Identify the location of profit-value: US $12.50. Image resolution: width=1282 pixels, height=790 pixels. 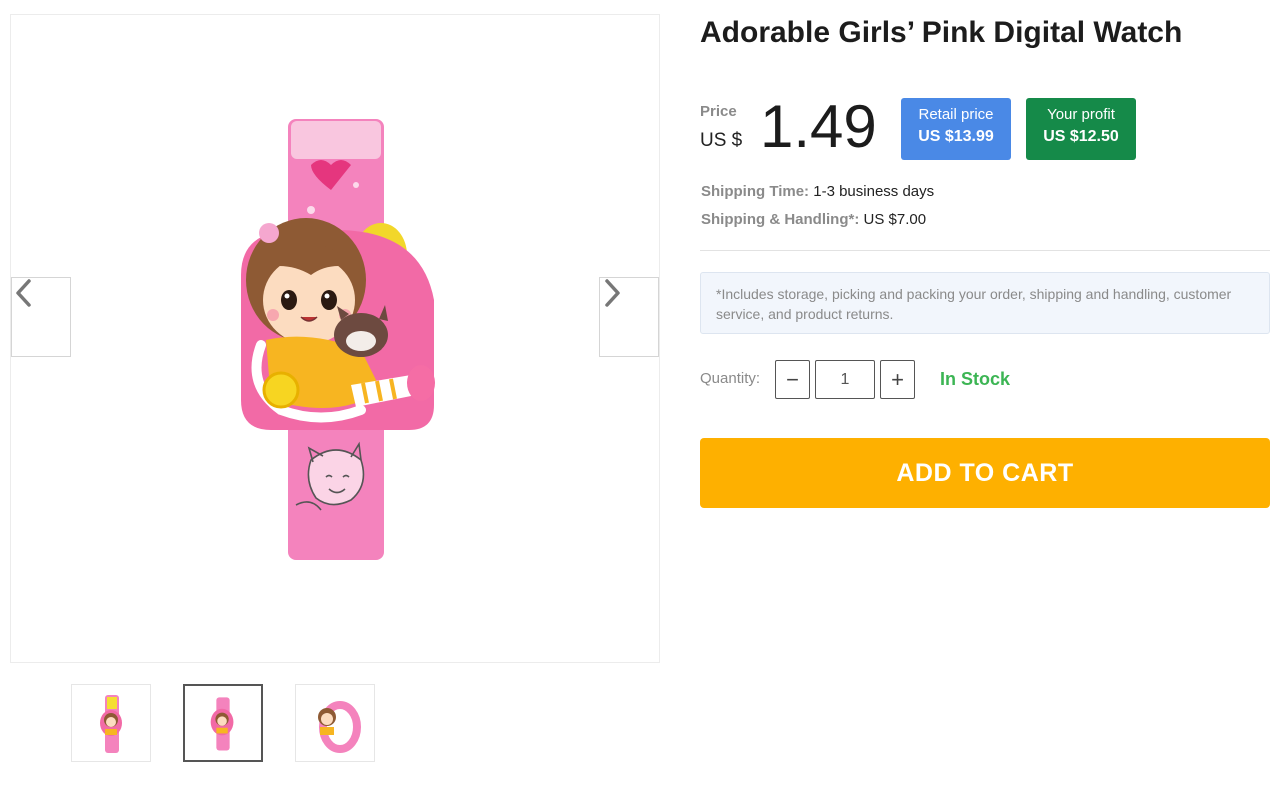
(1081, 136).